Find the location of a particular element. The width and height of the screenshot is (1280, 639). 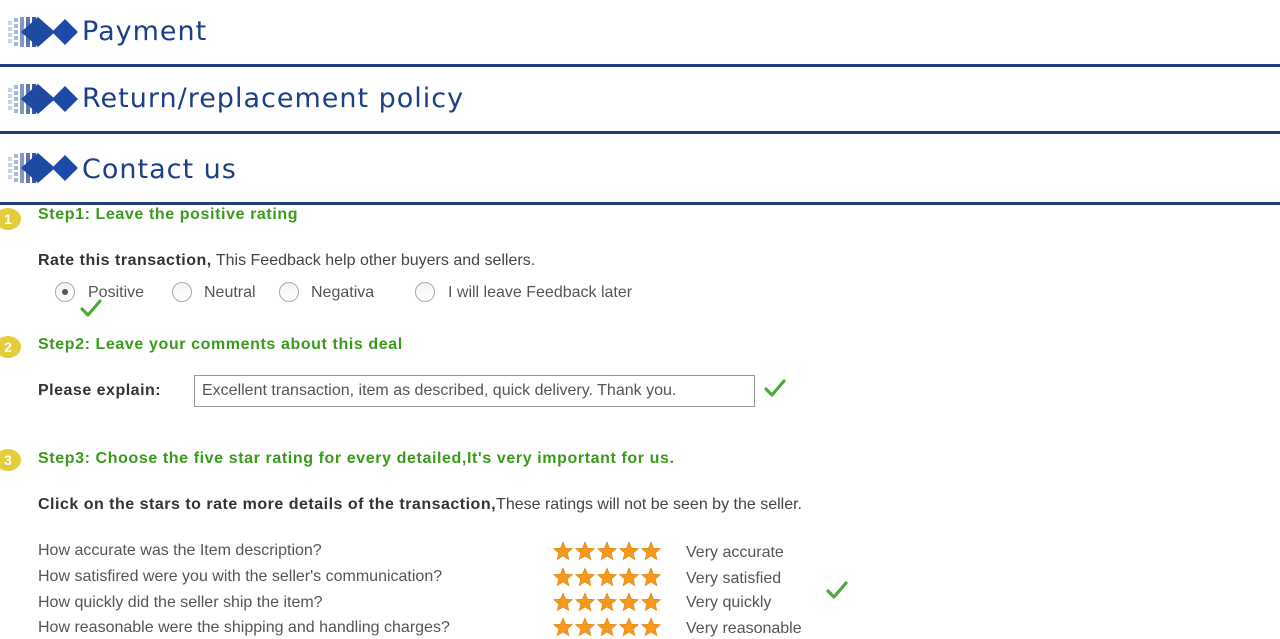

radio-positive is located at coordinates (65, 292).